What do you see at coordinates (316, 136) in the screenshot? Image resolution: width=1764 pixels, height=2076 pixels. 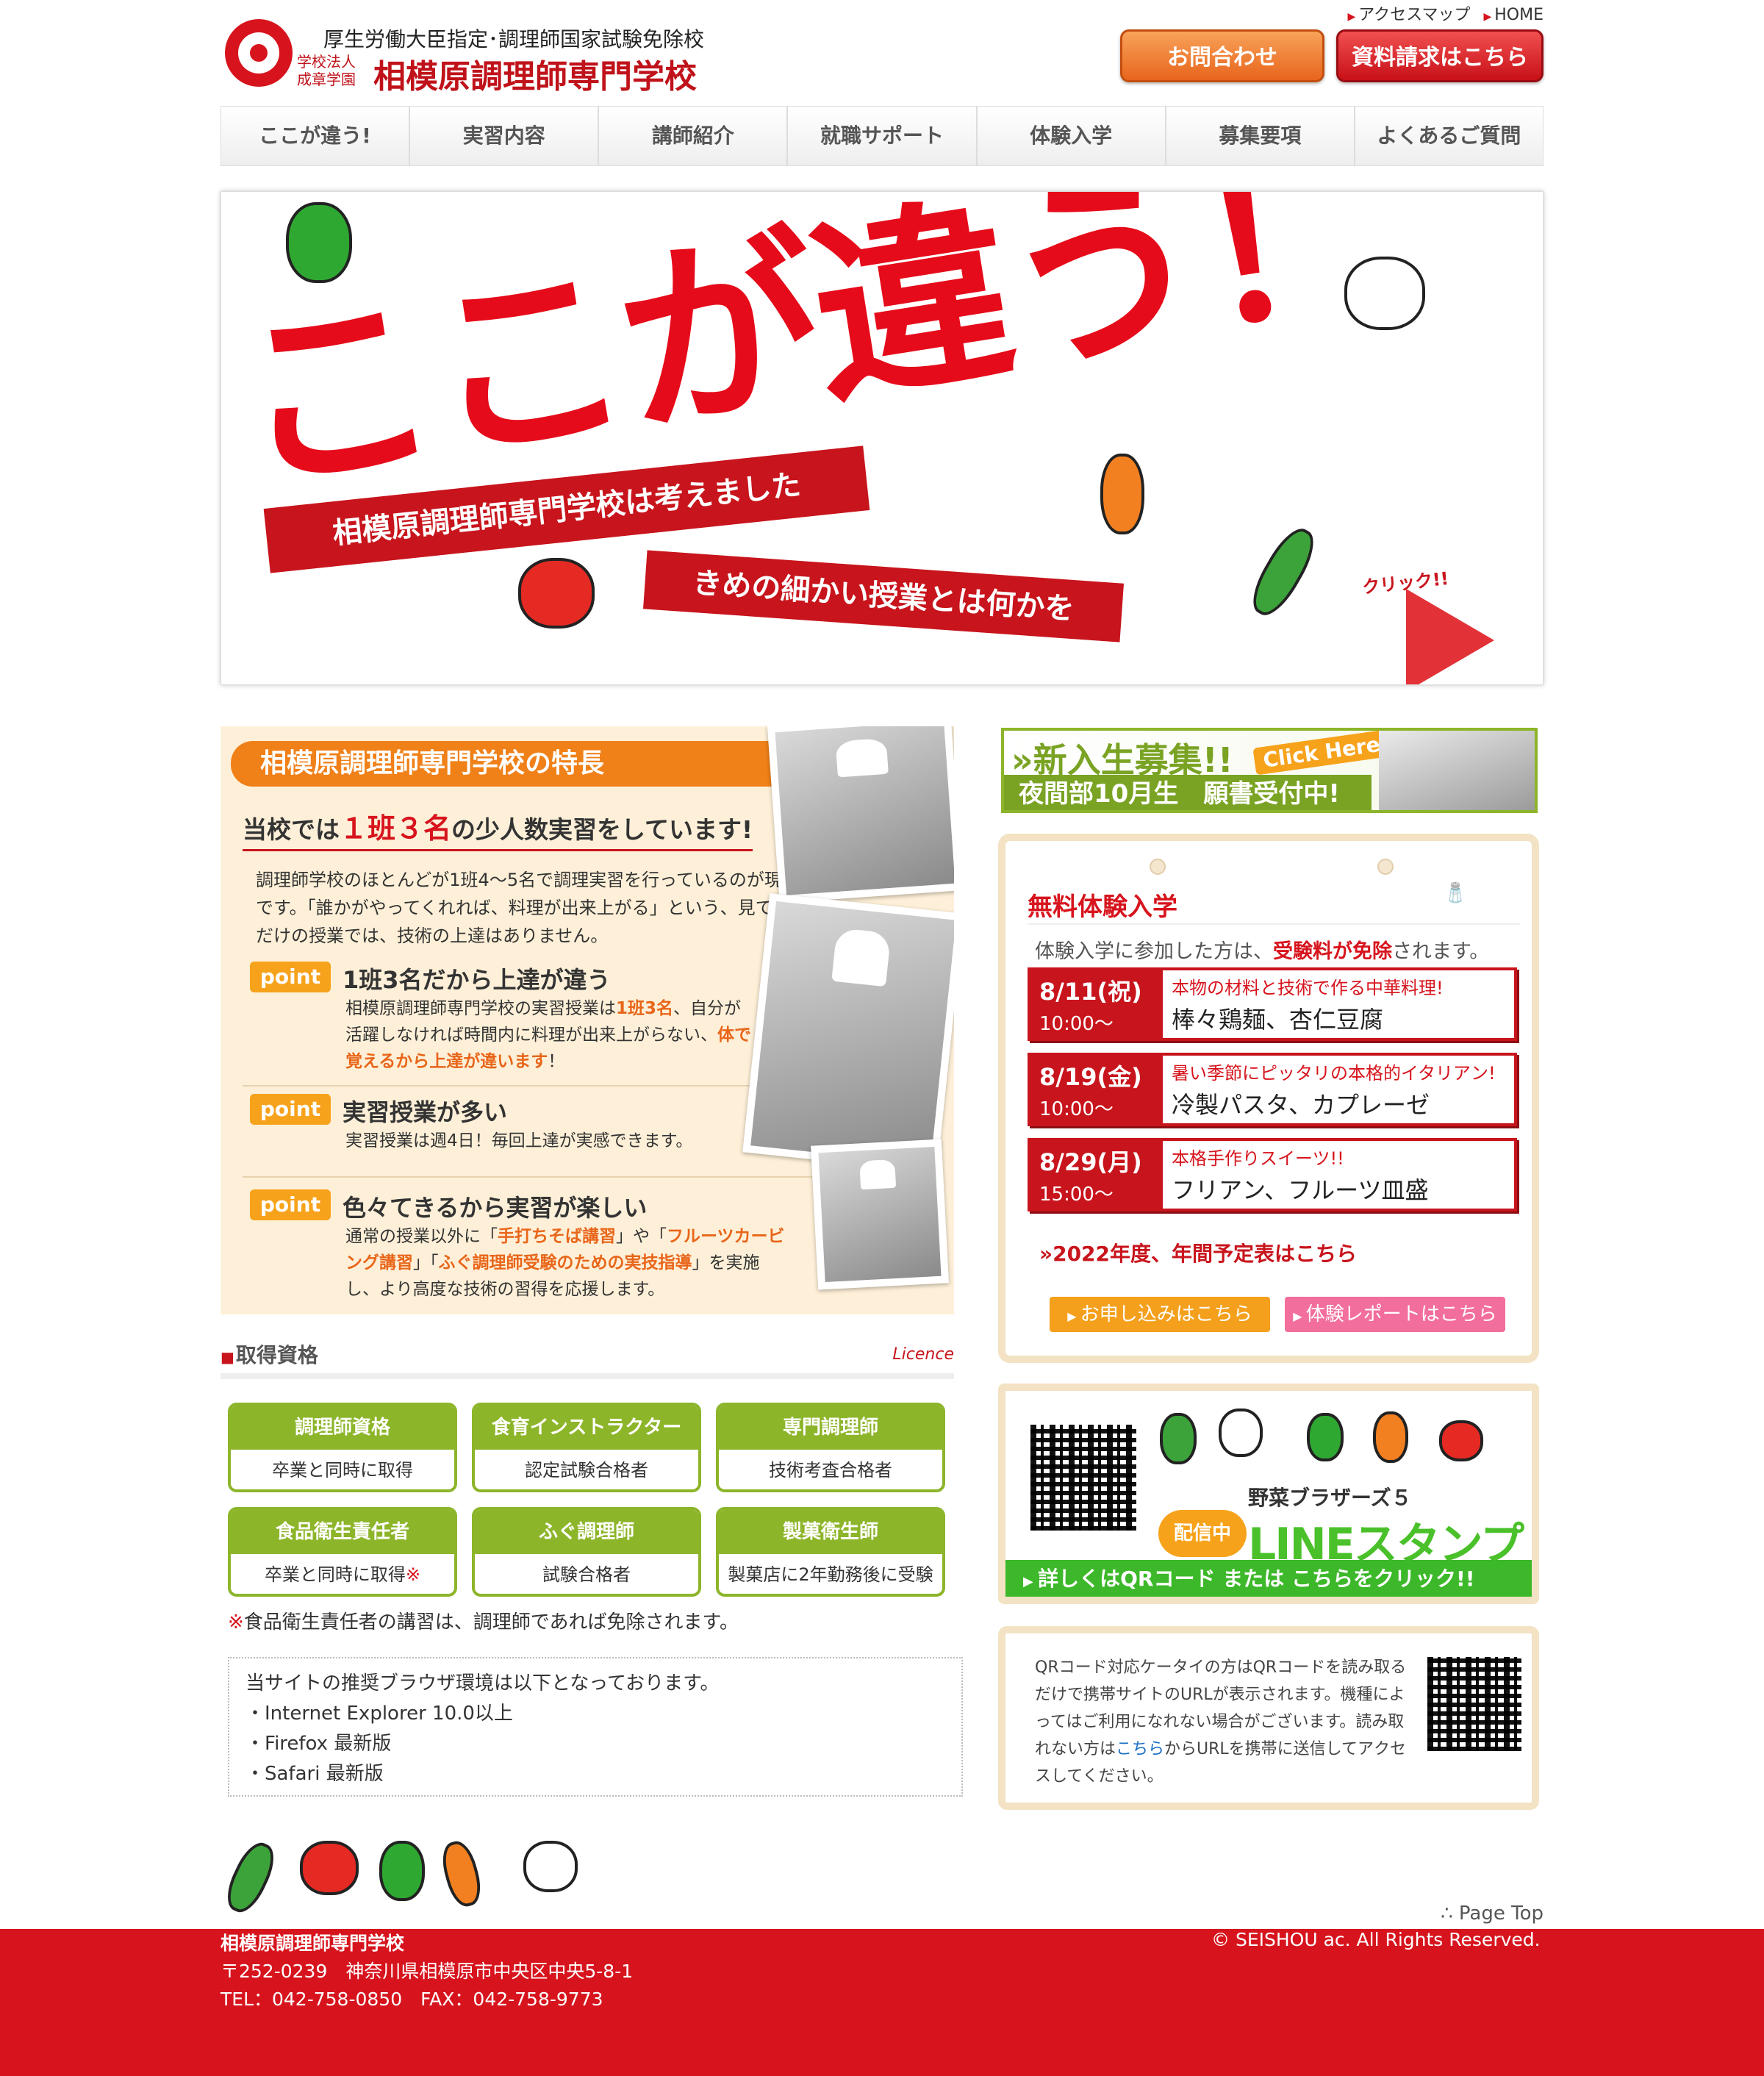 I see `nav-item-difference: ここが違う!` at bounding box center [316, 136].